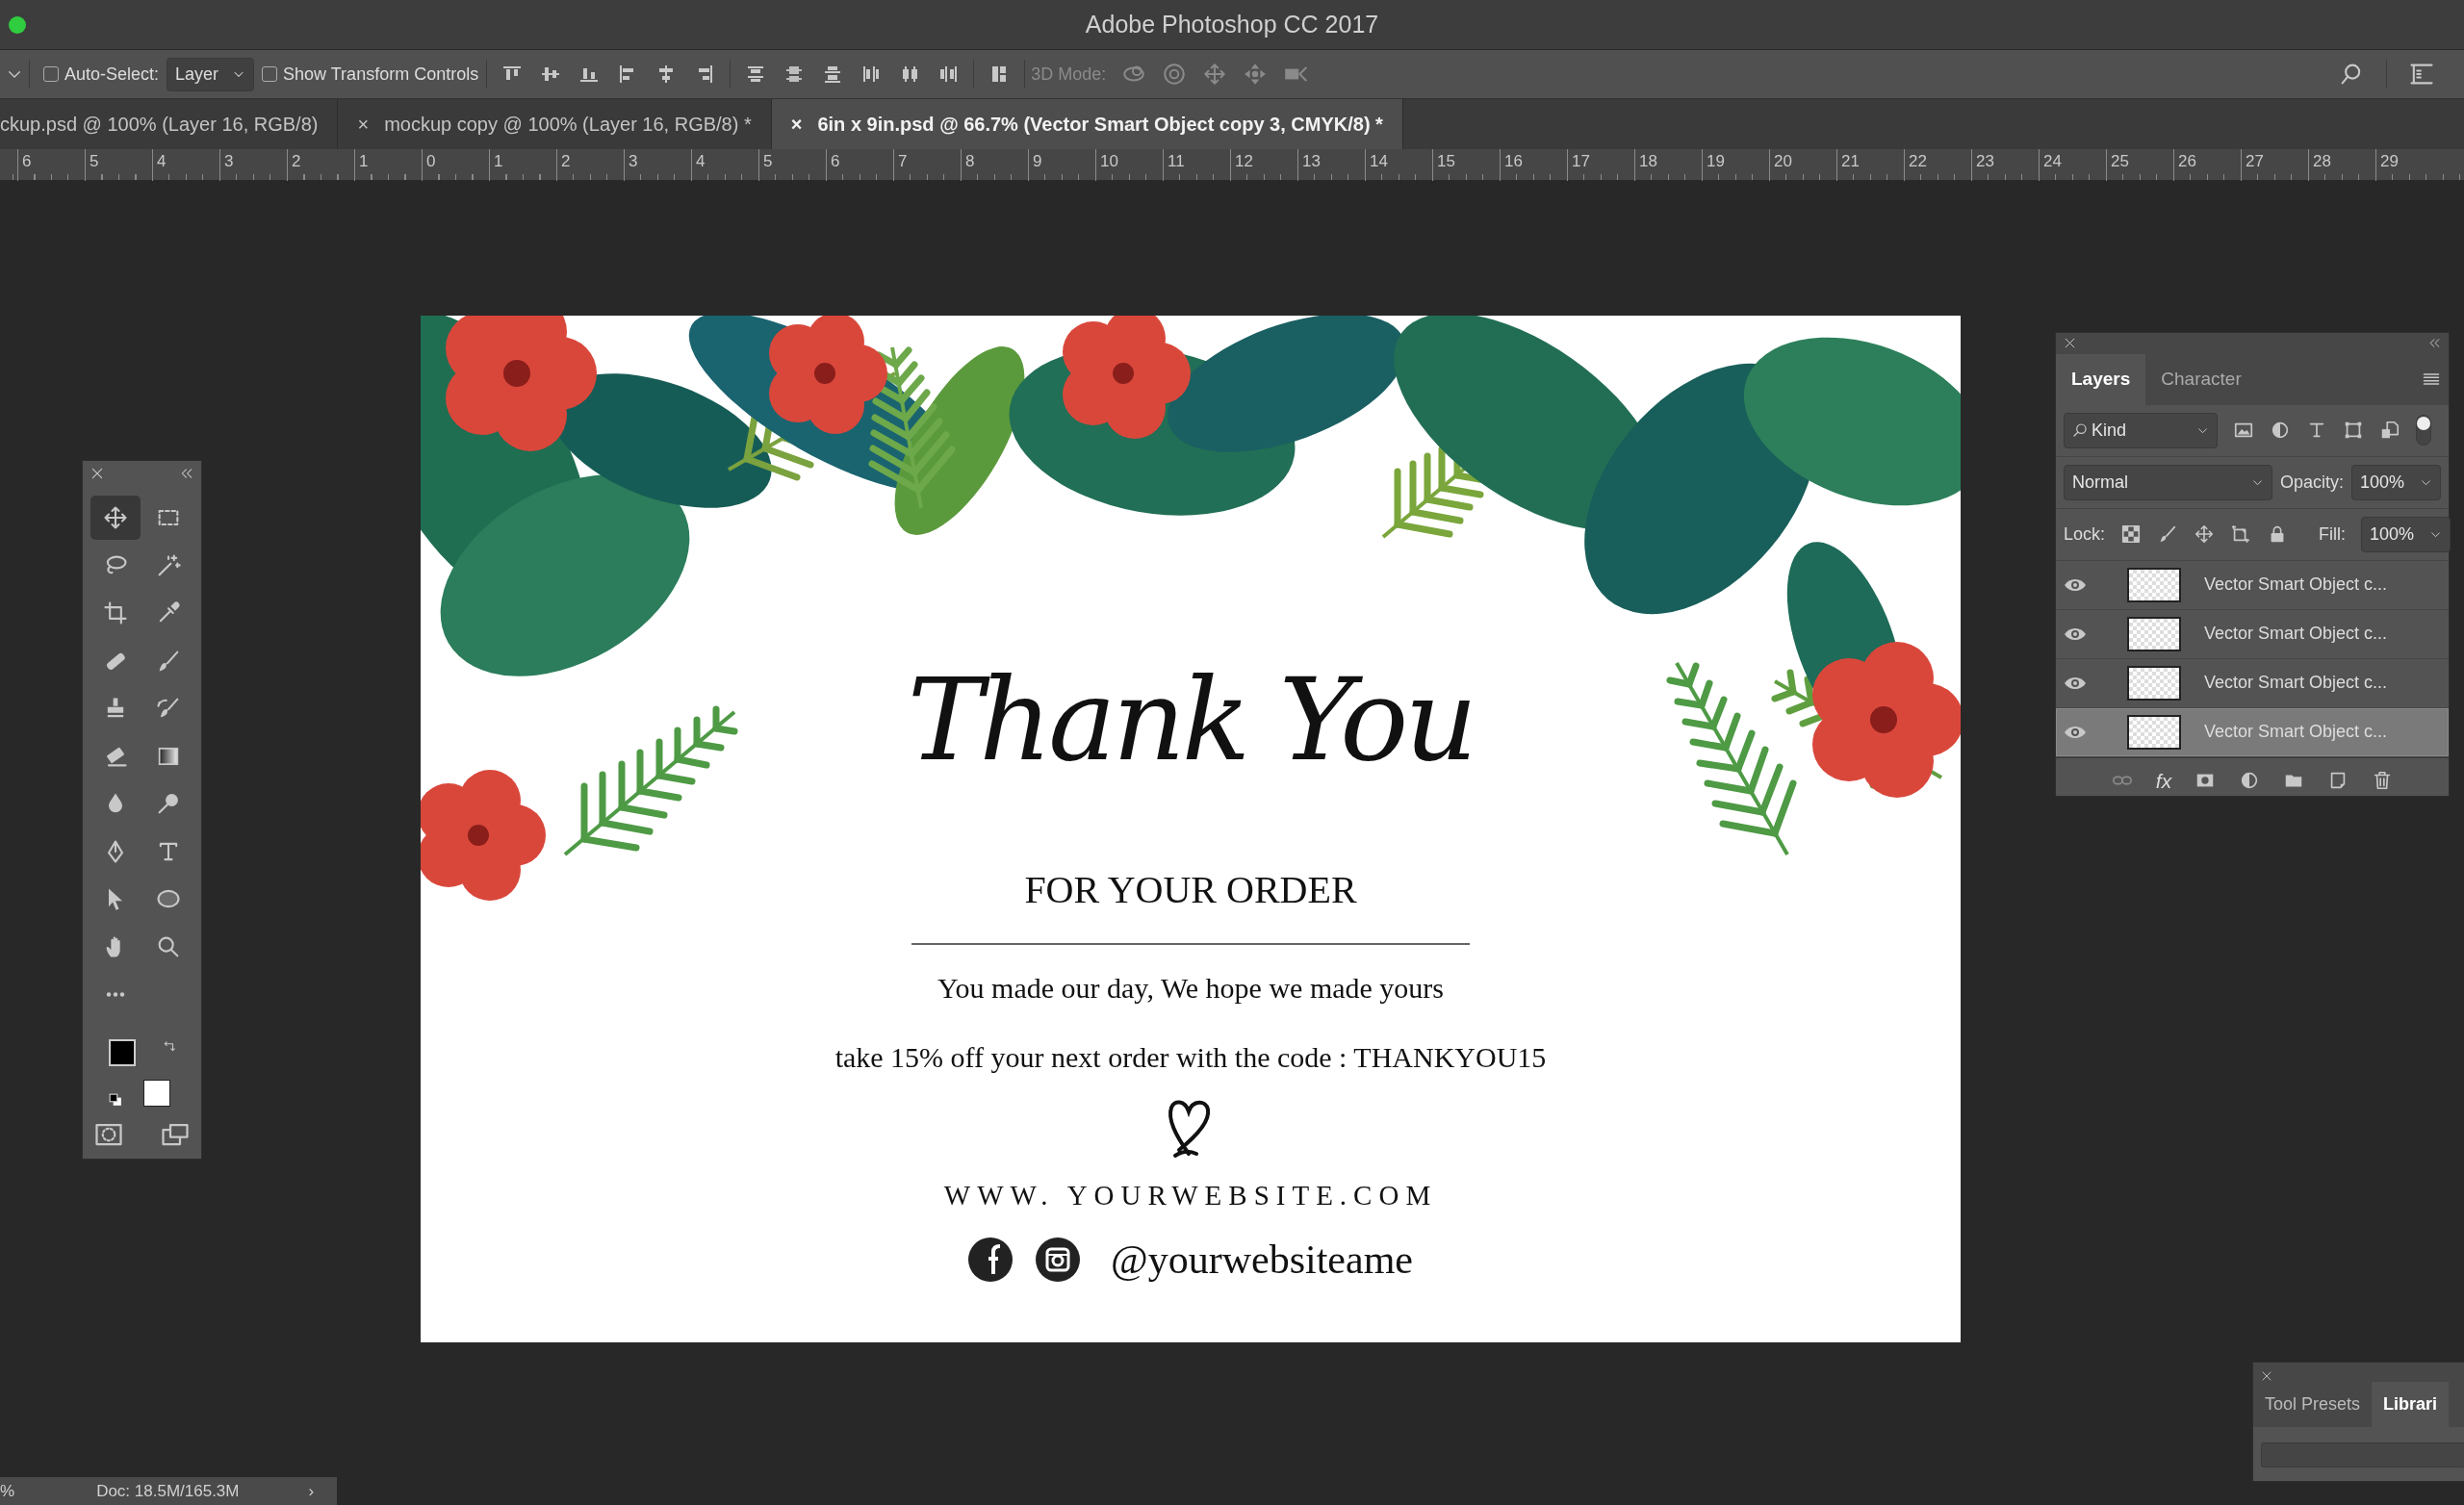 The height and width of the screenshot is (1505, 2464). What do you see at coordinates (1129, 165) in the screenshot?
I see `ruler-number: 10` at bounding box center [1129, 165].